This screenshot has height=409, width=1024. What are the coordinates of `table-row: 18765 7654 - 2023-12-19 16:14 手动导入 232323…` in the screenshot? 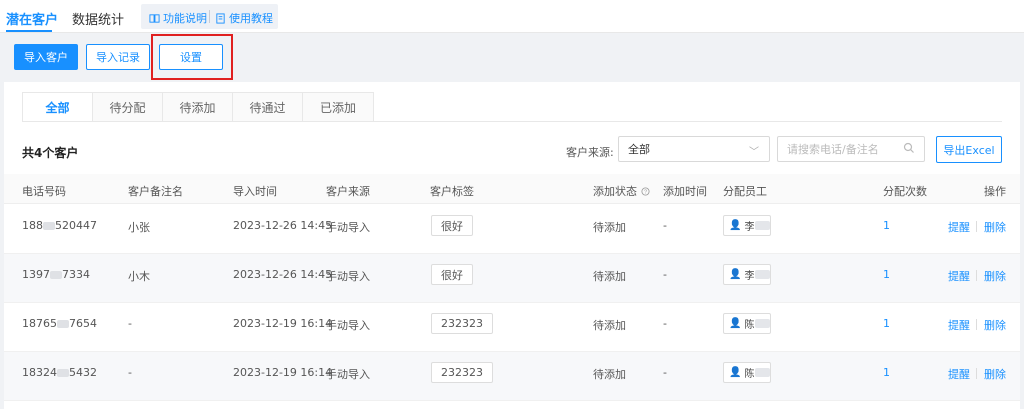 It's located at (512, 327).